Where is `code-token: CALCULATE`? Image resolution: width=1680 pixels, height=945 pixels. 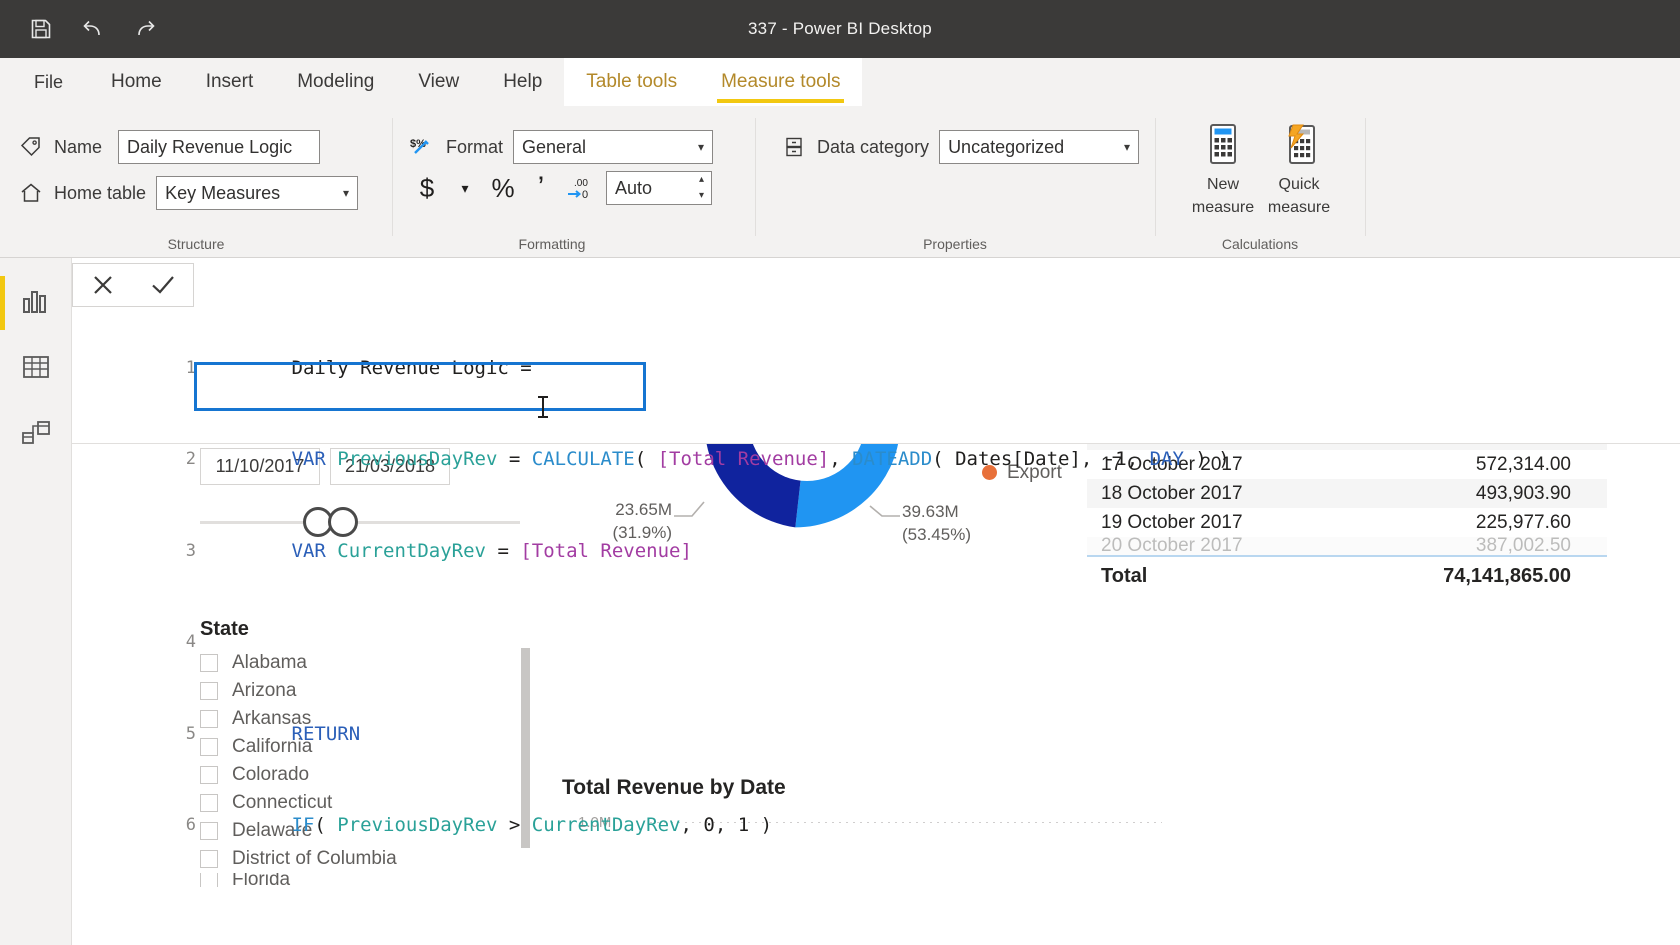 code-token: CALCULATE is located at coordinates (583, 459).